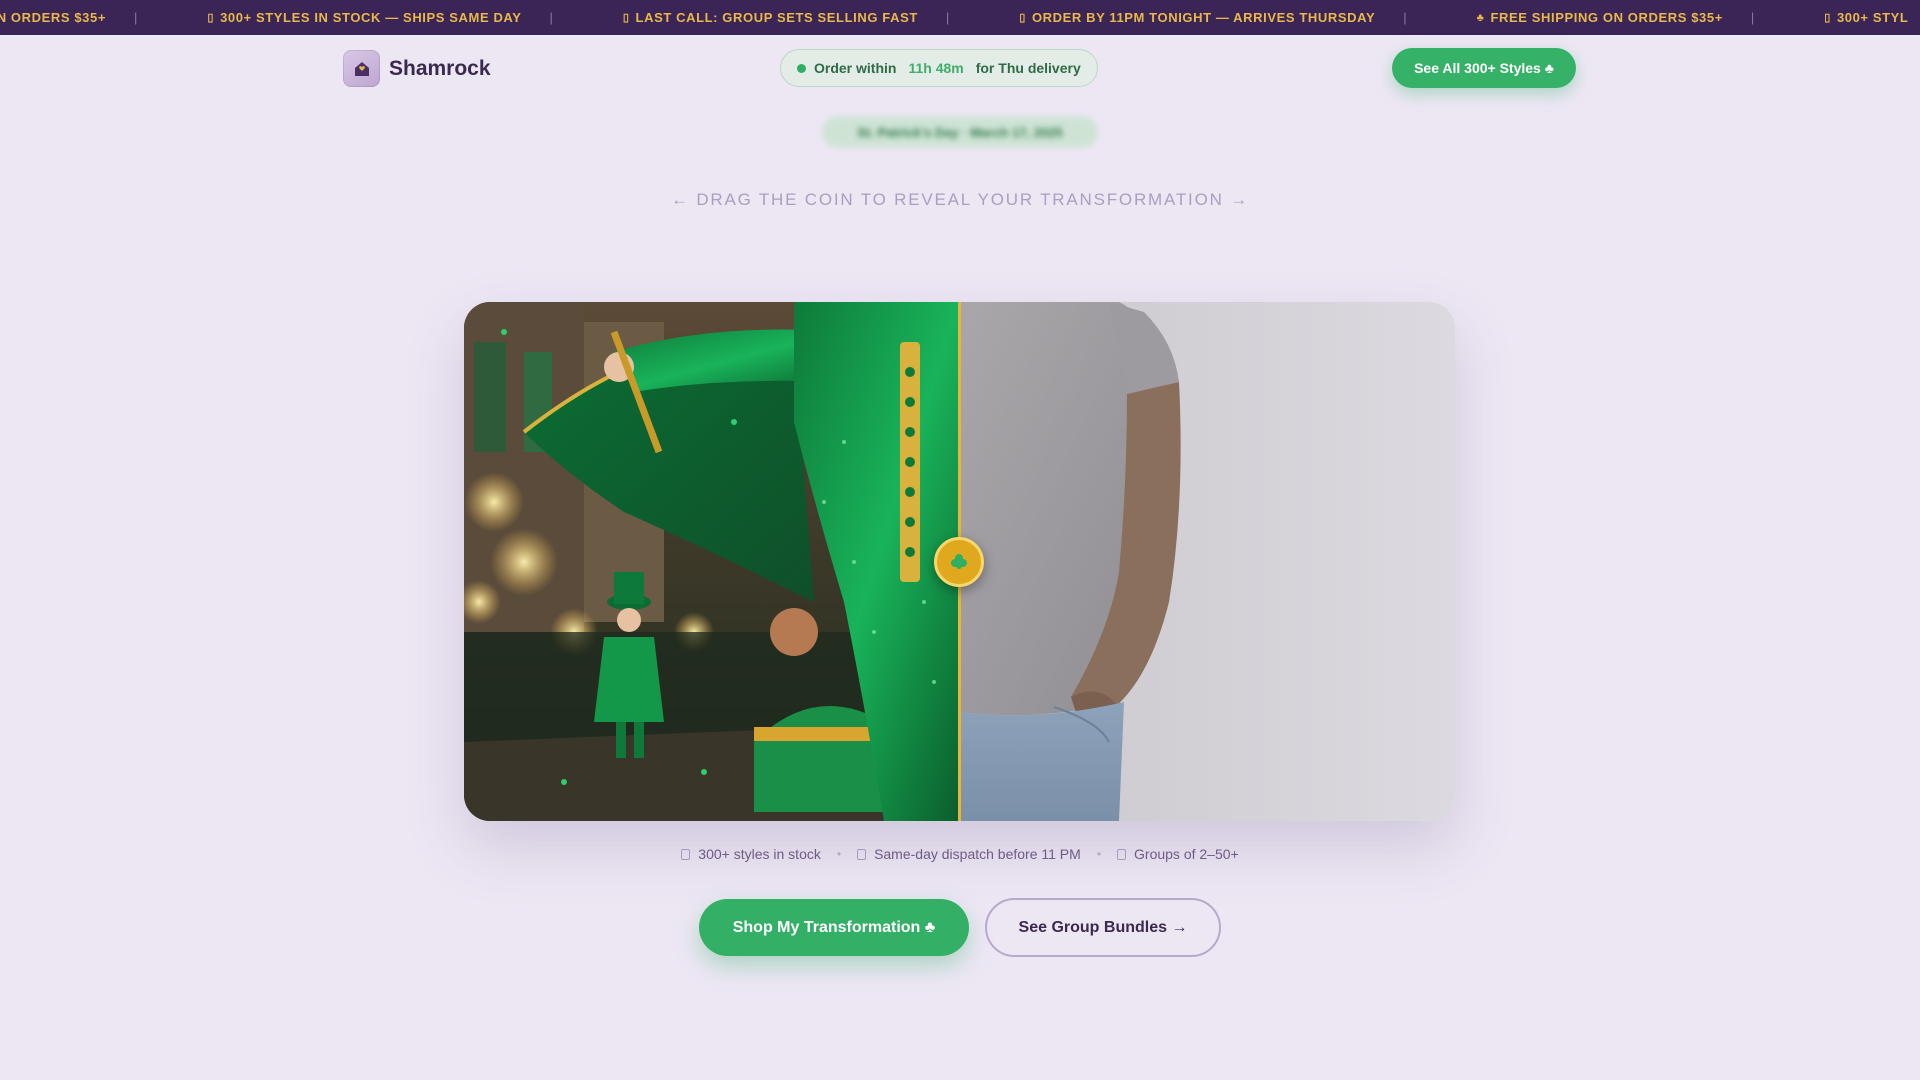  What do you see at coordinates (1207, 561) in the screenshot?
I see `plain-outfit-photo` at bounding box center [1207, 561].